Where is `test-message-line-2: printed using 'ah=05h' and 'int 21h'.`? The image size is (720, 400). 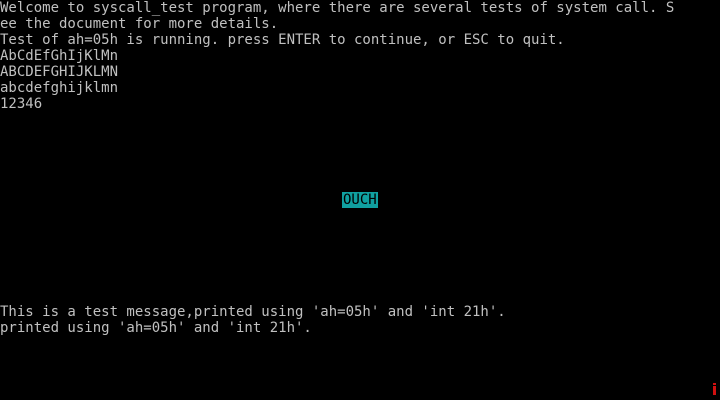
test-message-line-2: printed using 'ah=05h' and 'int 21h'. is located at coordinates (156, 328).